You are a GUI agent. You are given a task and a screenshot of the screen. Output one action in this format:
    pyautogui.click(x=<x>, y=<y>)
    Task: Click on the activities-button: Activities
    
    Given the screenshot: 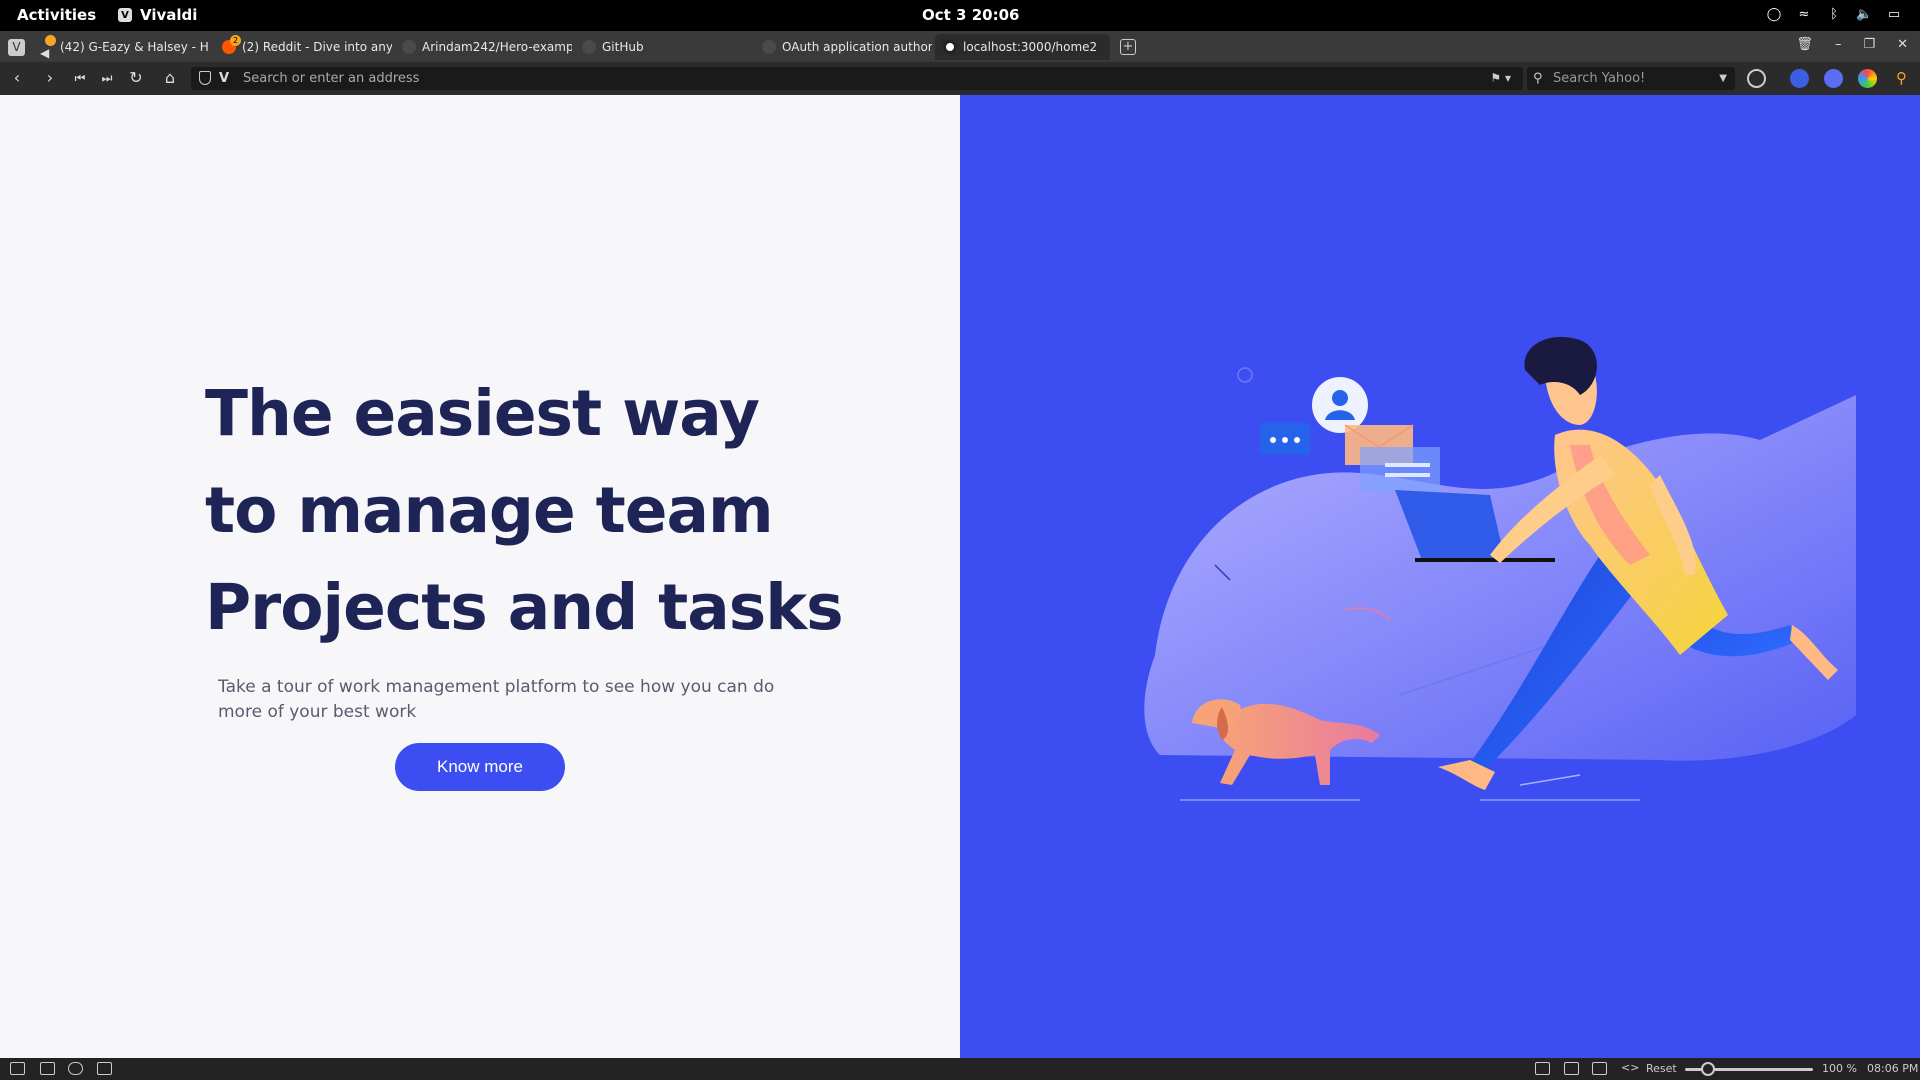 What is the action you would take?
    pyautogui.click(x=56, y=15)
    